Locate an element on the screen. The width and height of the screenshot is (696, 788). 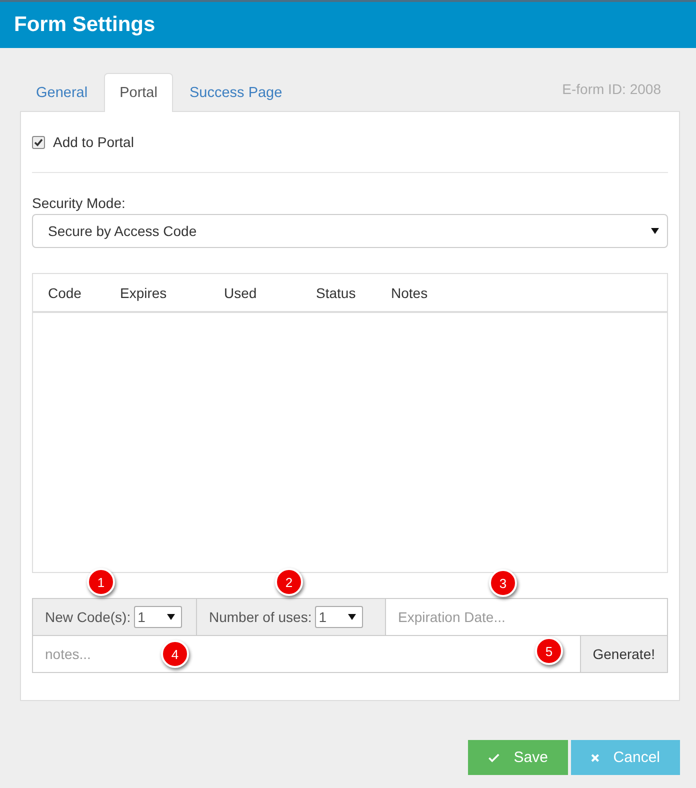
form-id-label: E-form ID: 2008 is located at coordinates (612, 90).